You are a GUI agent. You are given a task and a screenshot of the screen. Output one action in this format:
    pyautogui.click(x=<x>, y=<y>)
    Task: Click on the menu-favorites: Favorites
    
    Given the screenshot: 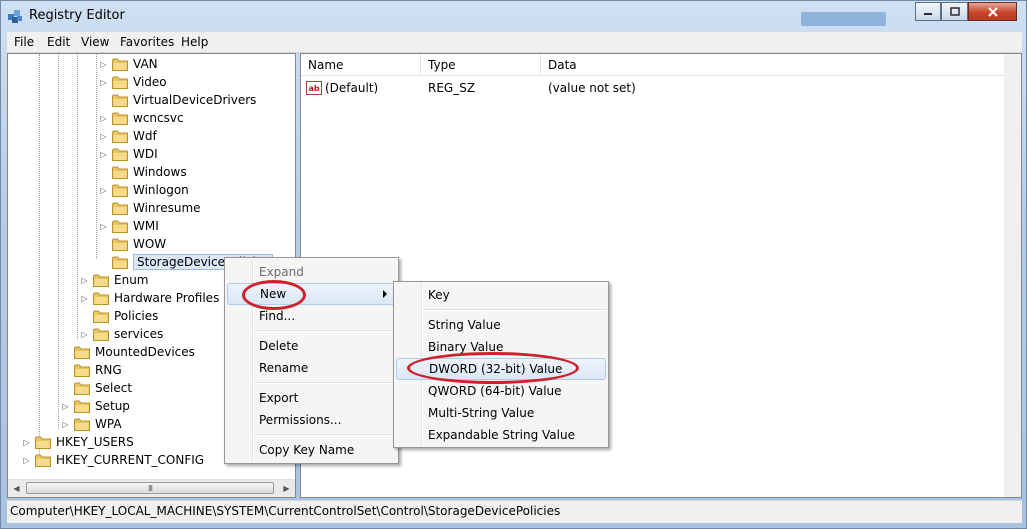 What is the action you would take?
    pyautogui.click(x=147, y=42)
    